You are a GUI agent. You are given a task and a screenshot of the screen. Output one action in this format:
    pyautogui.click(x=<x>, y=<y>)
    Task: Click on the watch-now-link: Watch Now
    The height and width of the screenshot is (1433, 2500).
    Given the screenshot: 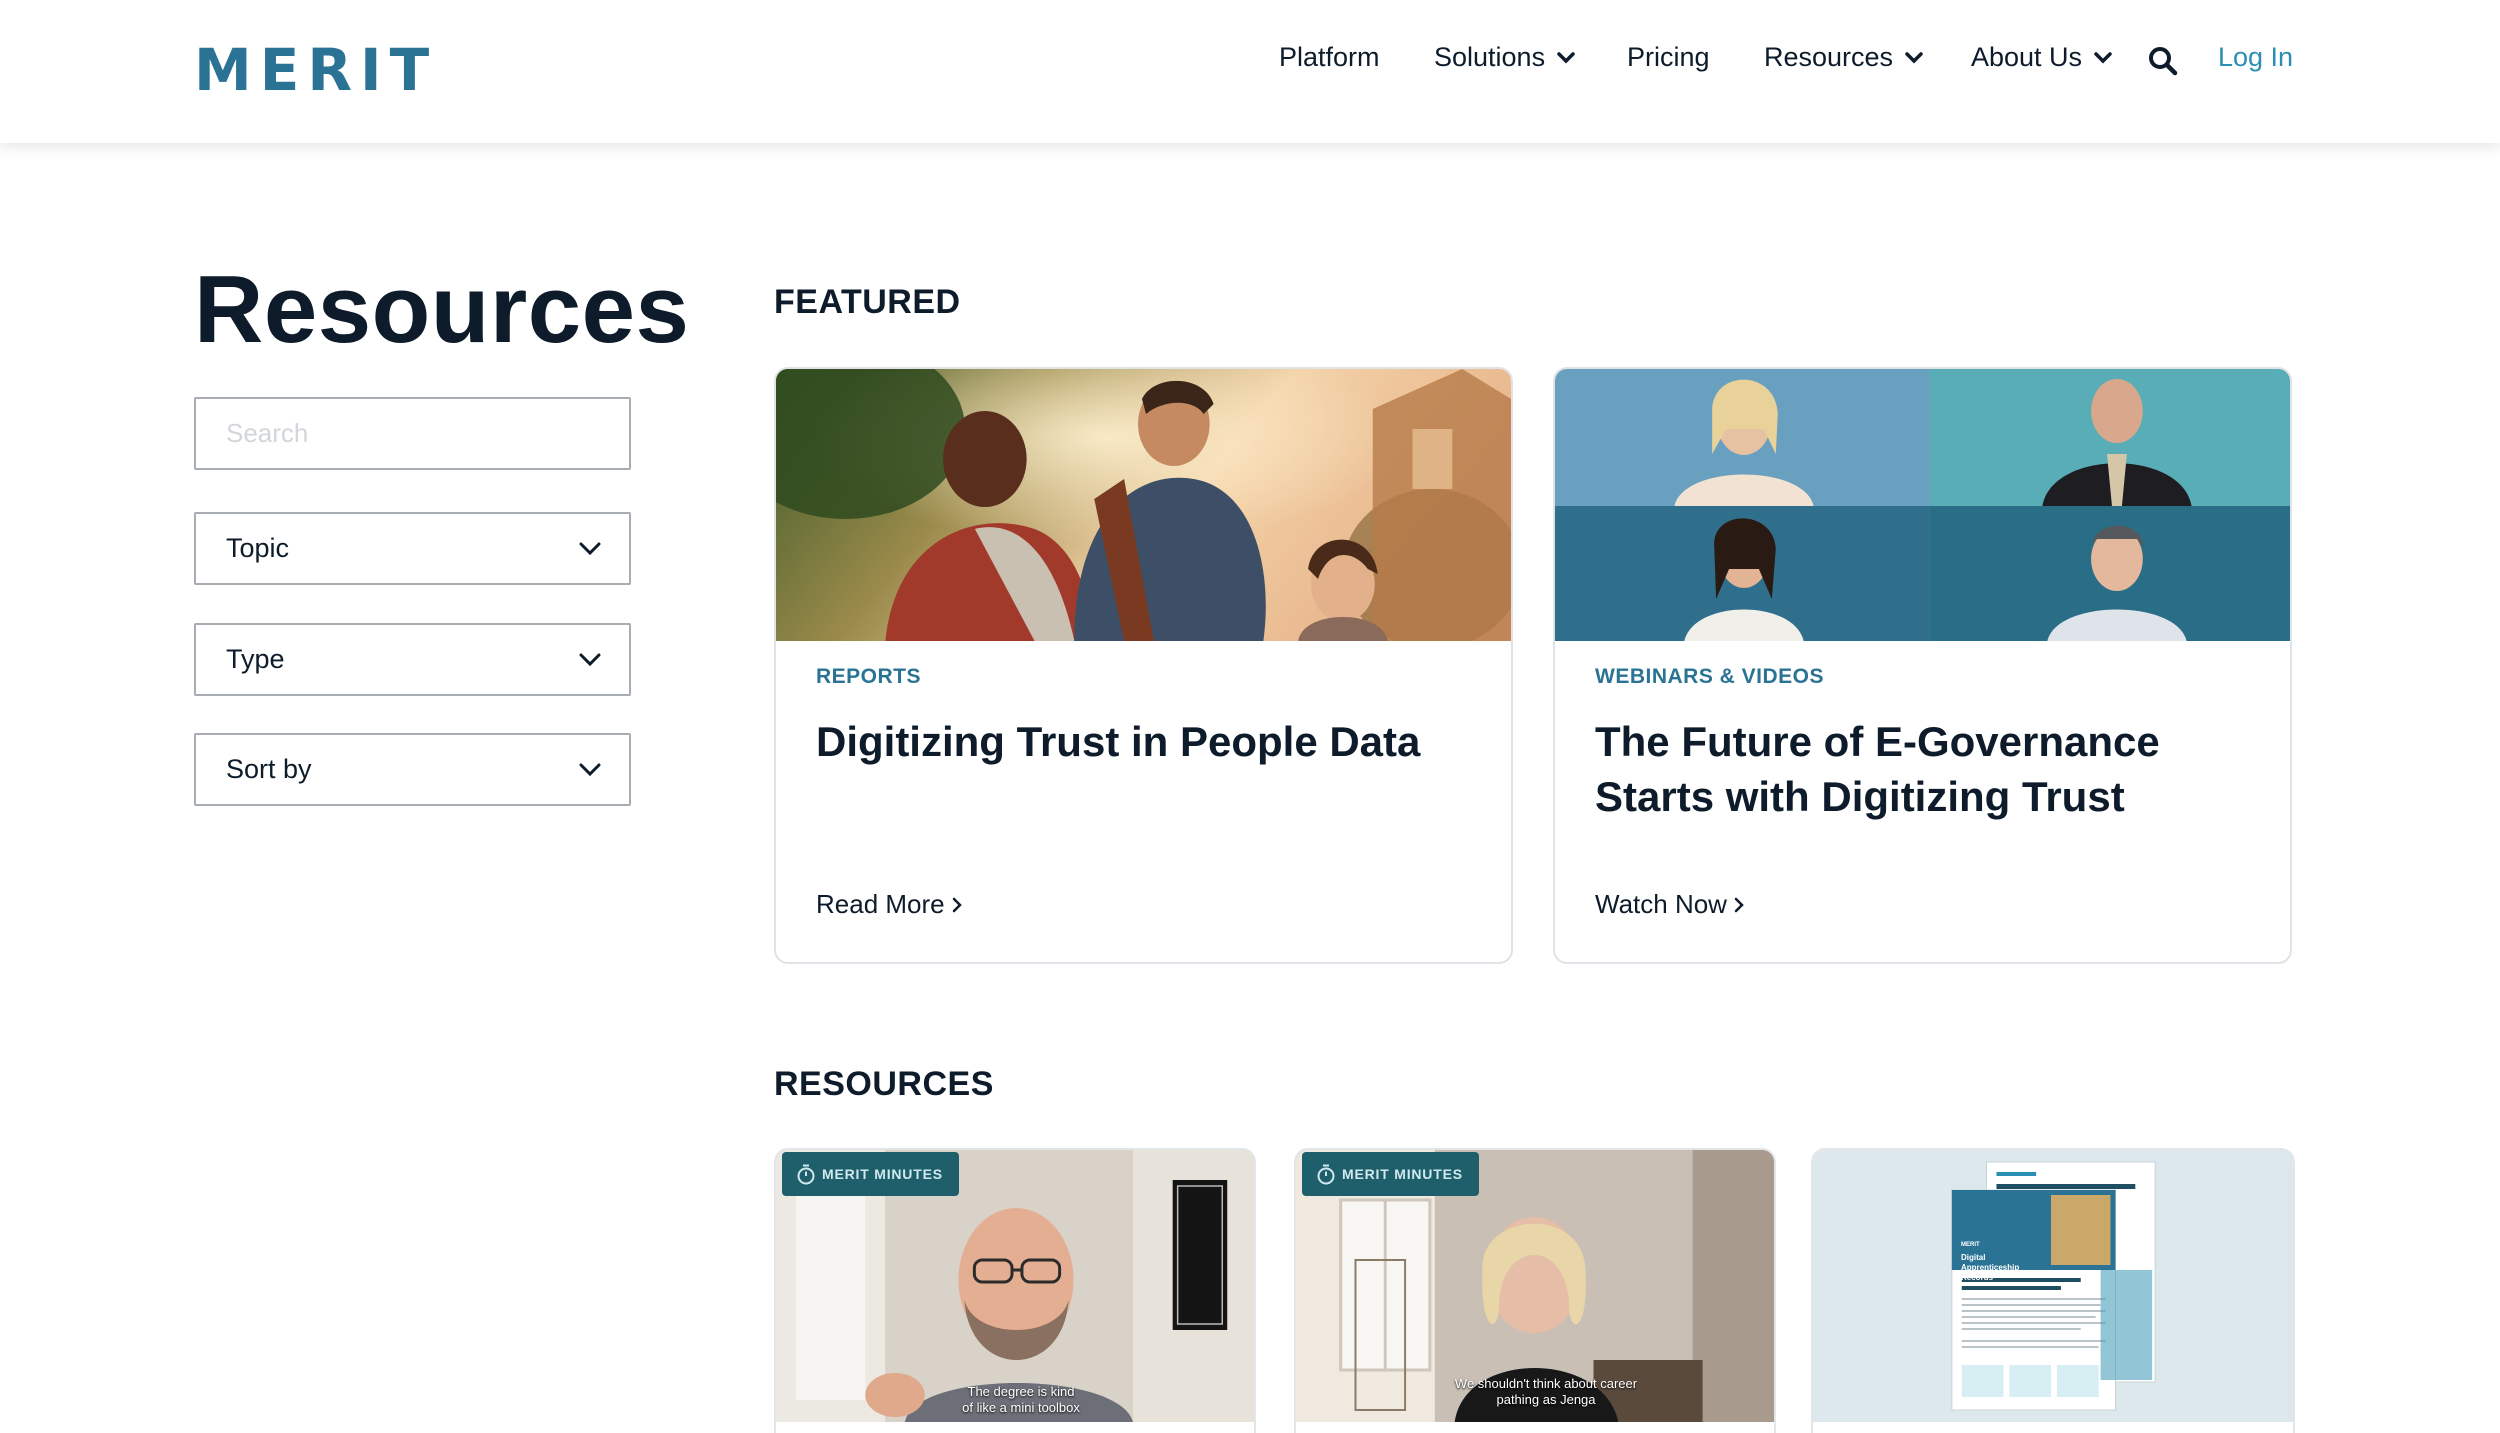 What is the action you would take?
    pyautogui.click(x=1669, y=904)
    